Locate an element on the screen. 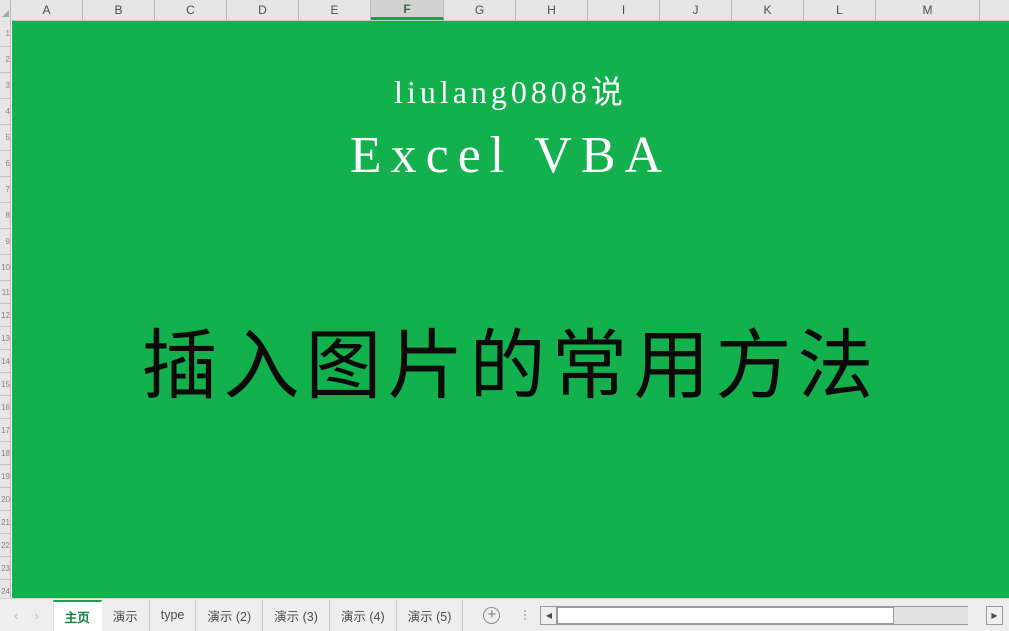  product-line: Excel VBA is located at coordinates (510, 155).